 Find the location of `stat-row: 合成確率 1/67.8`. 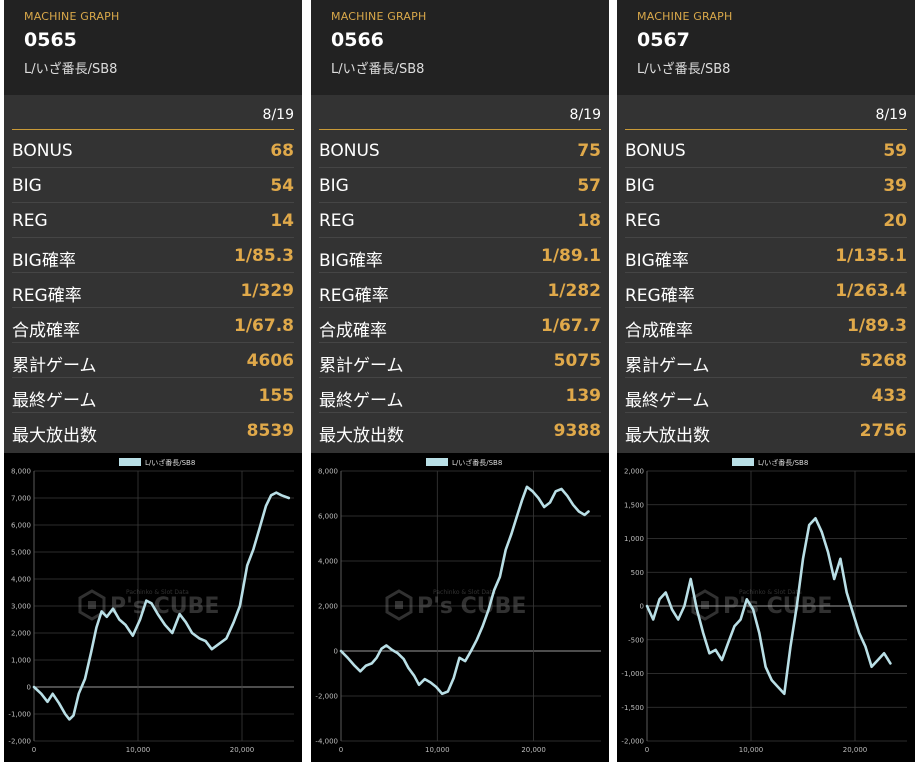

stat-row: 合成確率 1/67.8 is located at coordinates (153, 325).